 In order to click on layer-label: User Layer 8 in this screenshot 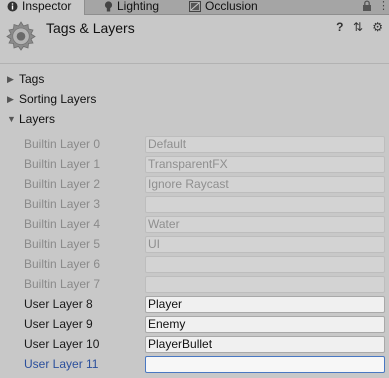, I will do `click(58, 304)`.